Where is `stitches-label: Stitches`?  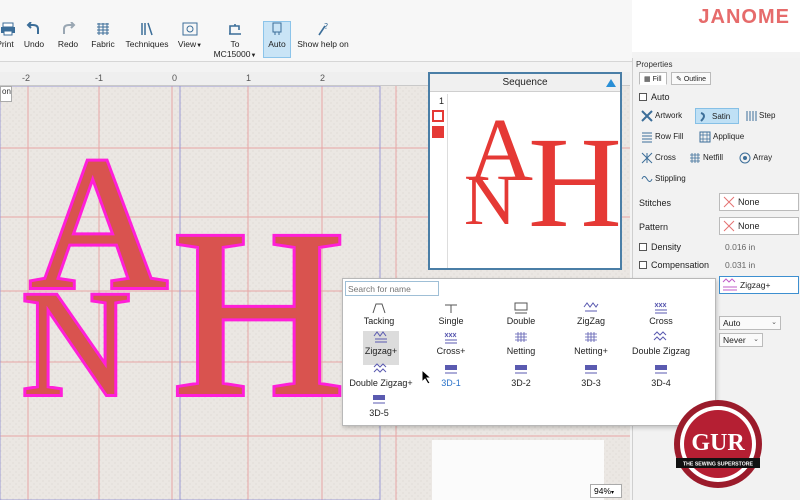 stitches-label: Stitches is located at coordinates (655, 203).